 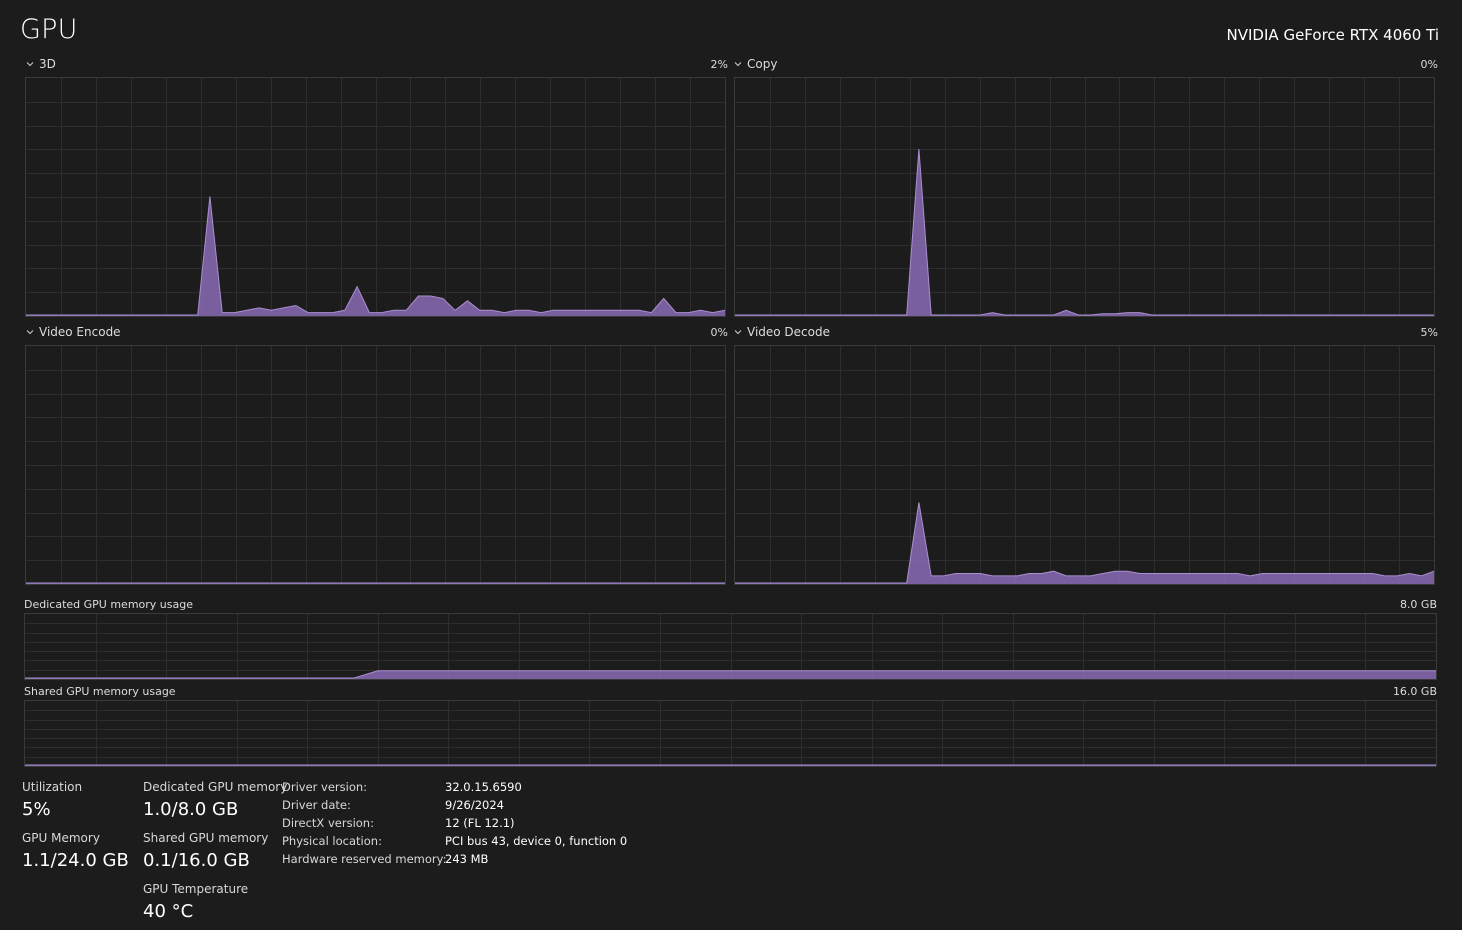 What do you see at coordinates (730, 646) in the screenshot?
I see `dedicated-memory-graph` at bounding box center [730, 646].